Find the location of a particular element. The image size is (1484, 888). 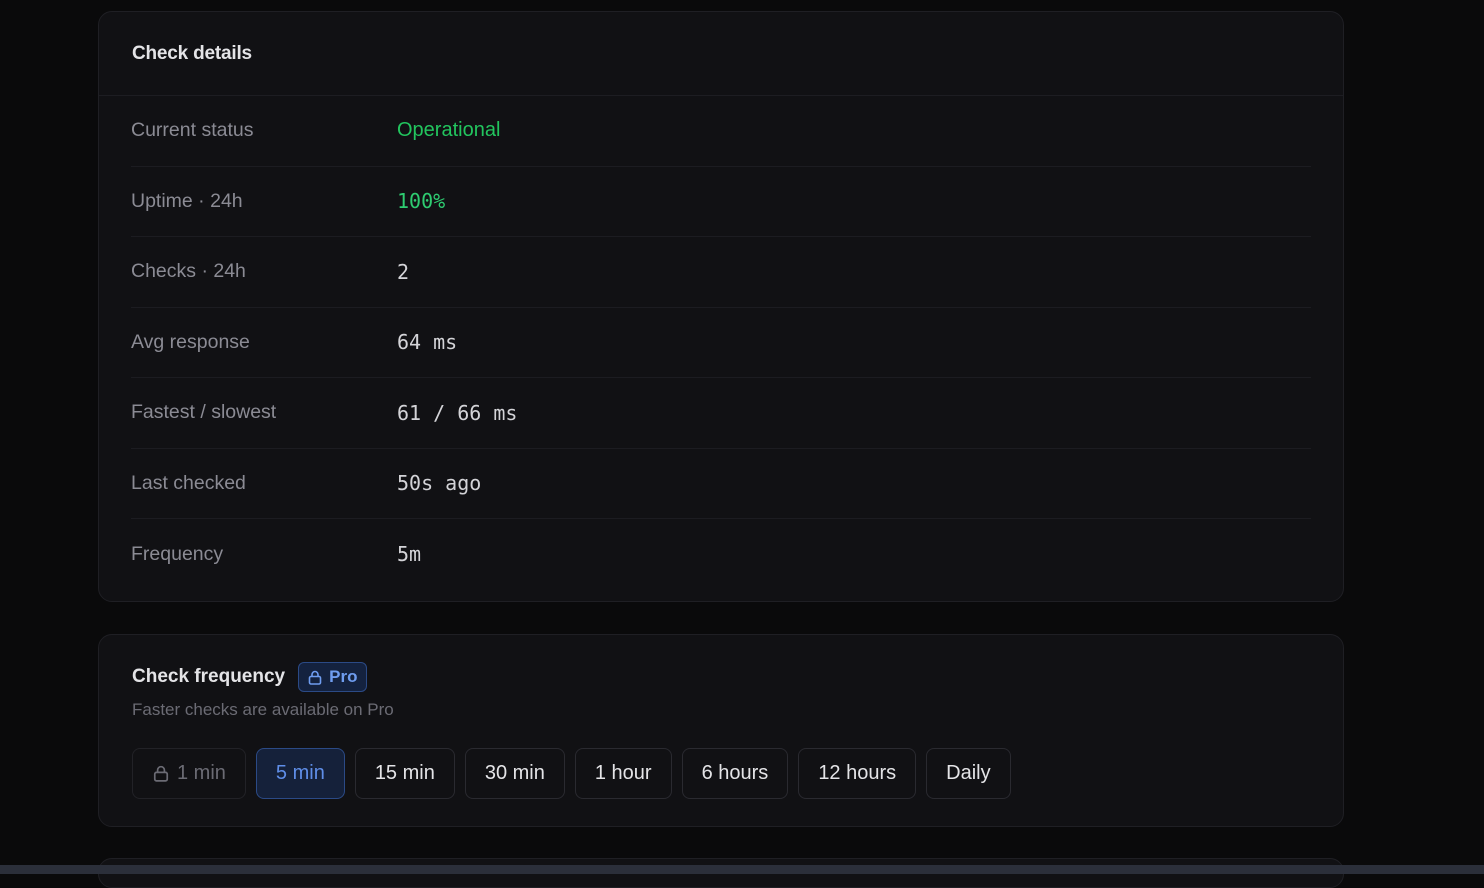

checks-value: 2 is located at coordinates (403, 271).